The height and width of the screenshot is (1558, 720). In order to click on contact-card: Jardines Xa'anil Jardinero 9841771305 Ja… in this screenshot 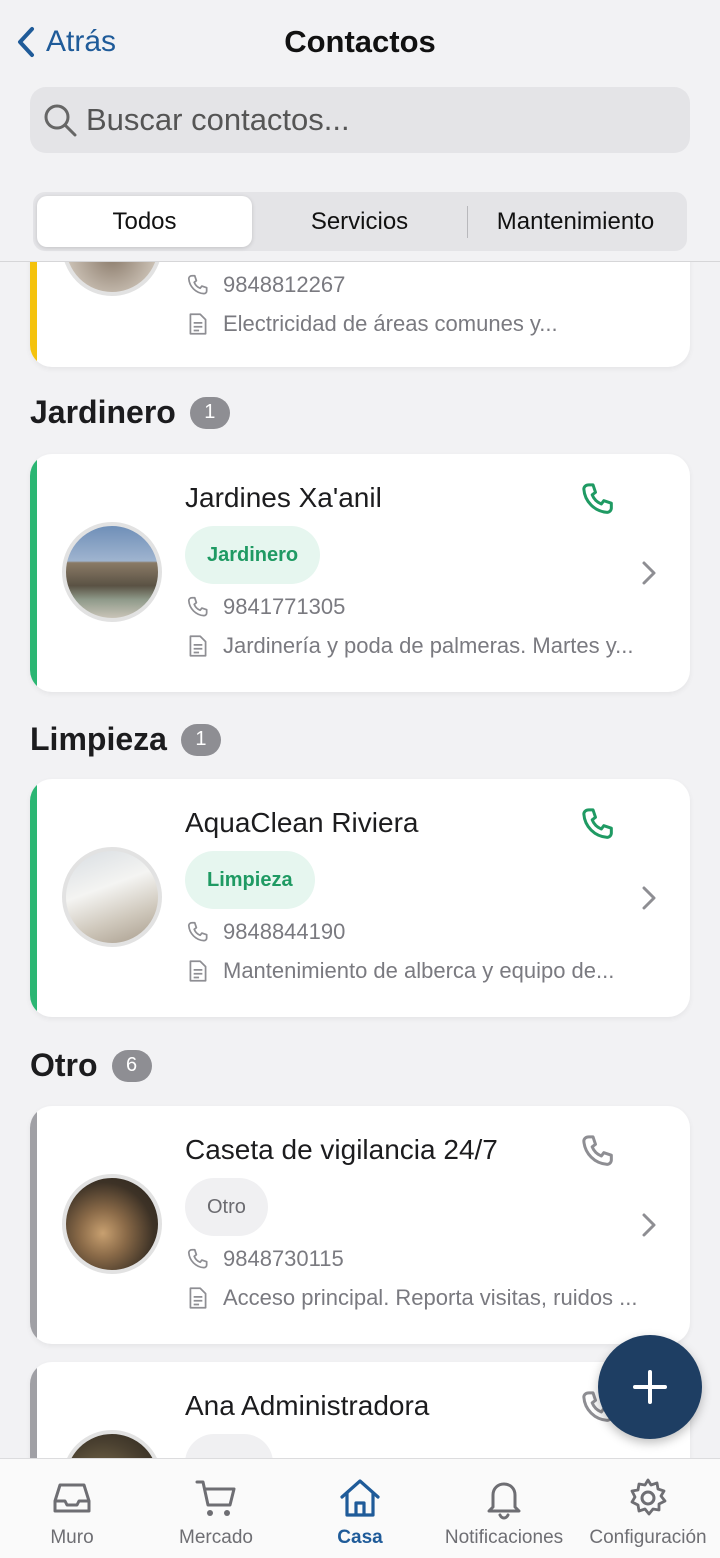, I will do `click(360, 573)`.